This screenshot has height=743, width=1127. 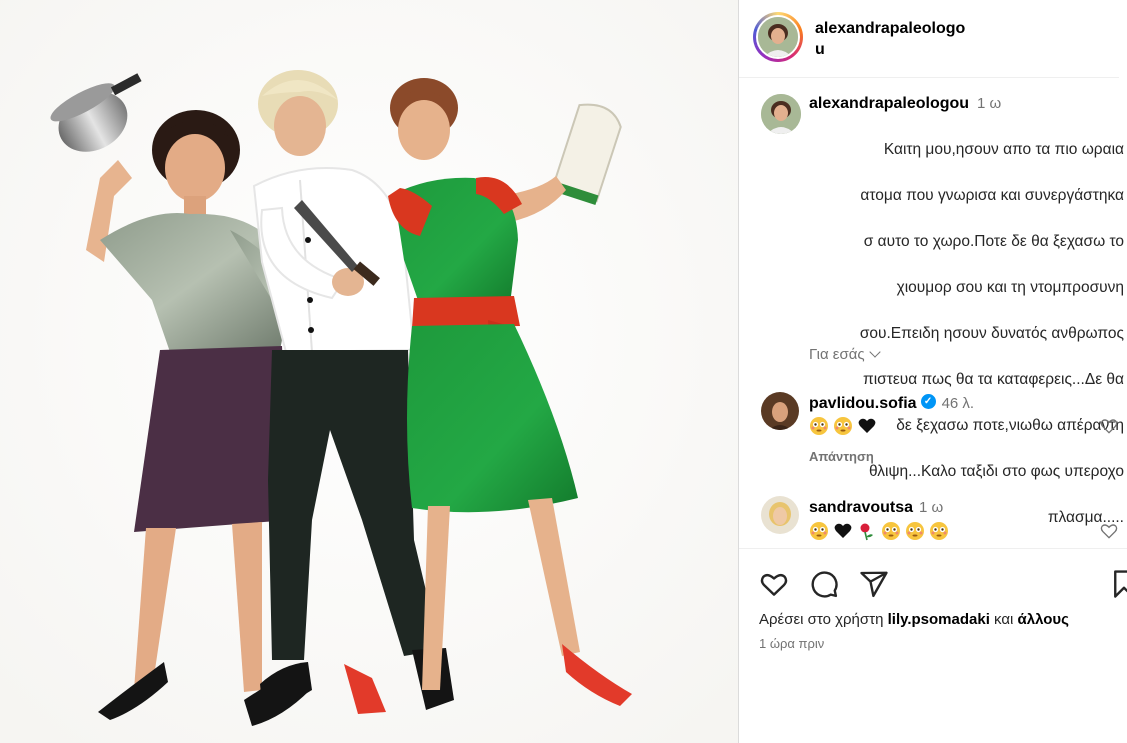 I want to click on comment-icon, so click(x=824, y=584).